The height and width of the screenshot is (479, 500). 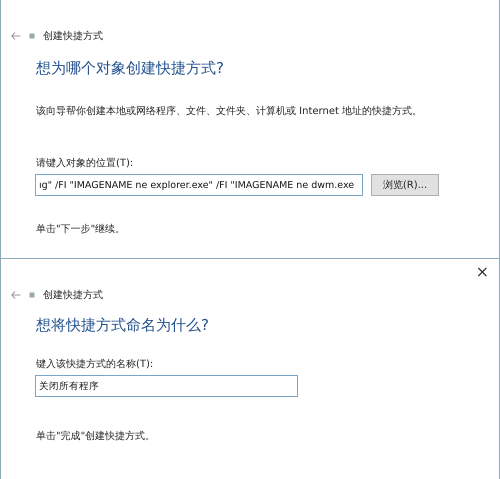 I want to click on input-field: 关闭所有程序, so click(x=166, y=386).